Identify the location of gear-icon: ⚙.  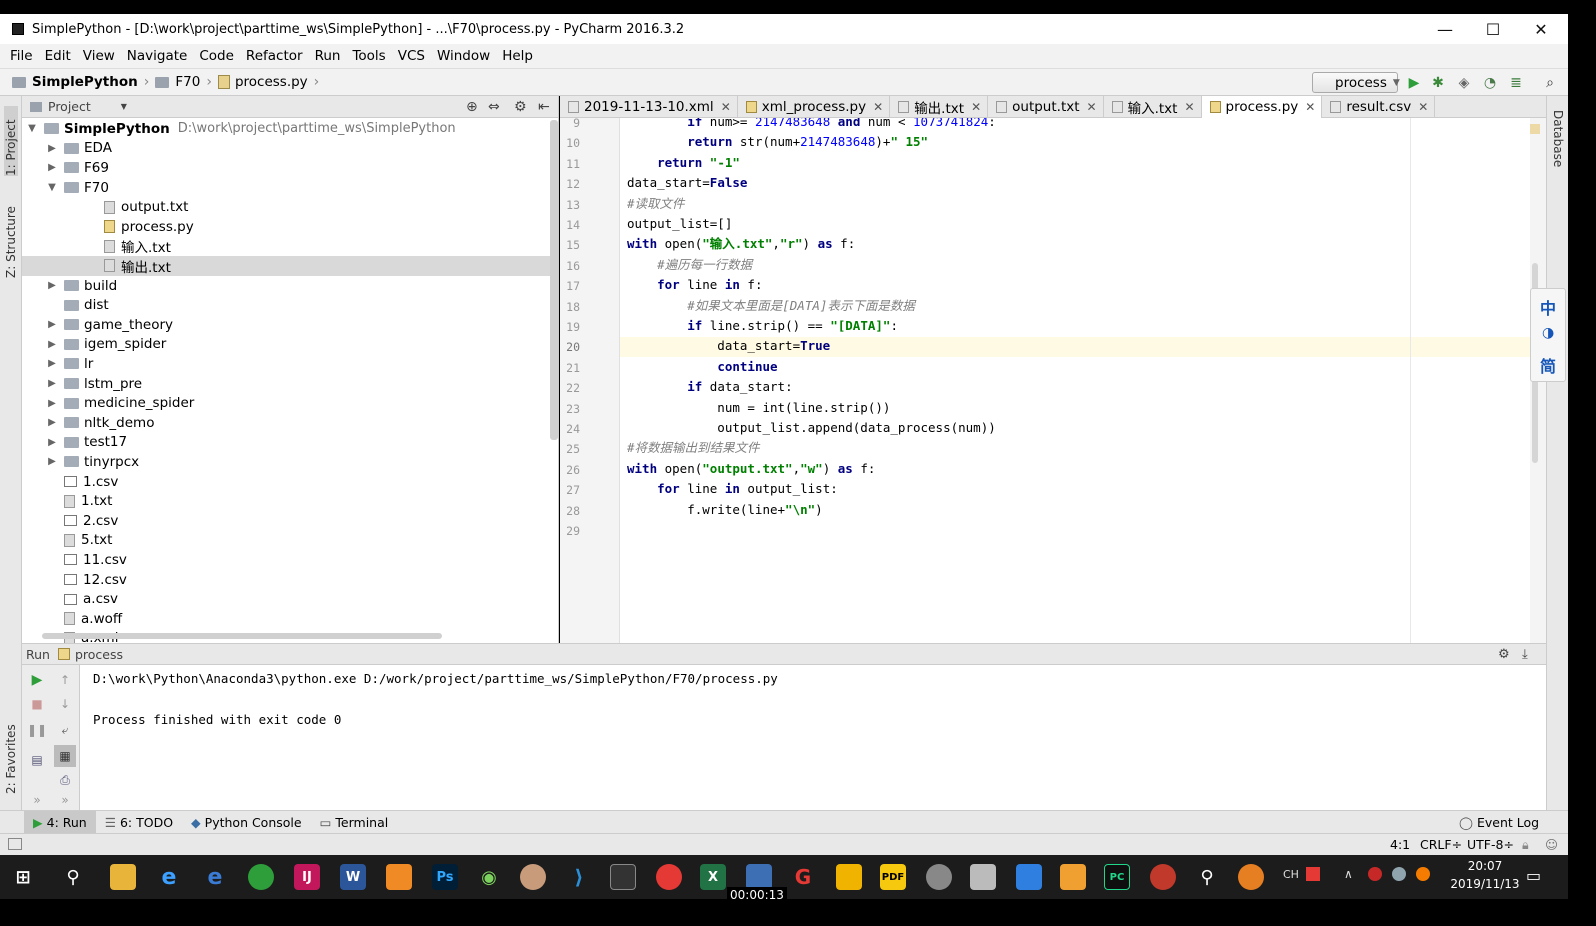
(1504, 654).